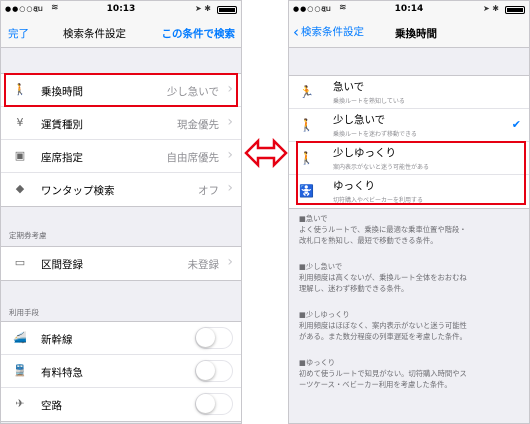 This screenshot has height=424, width=530. Describe the element at coordinates (375, 134) in the screenshot. I see `option-subtitle: 乗換ルートを迷わず移動できる` at that location.